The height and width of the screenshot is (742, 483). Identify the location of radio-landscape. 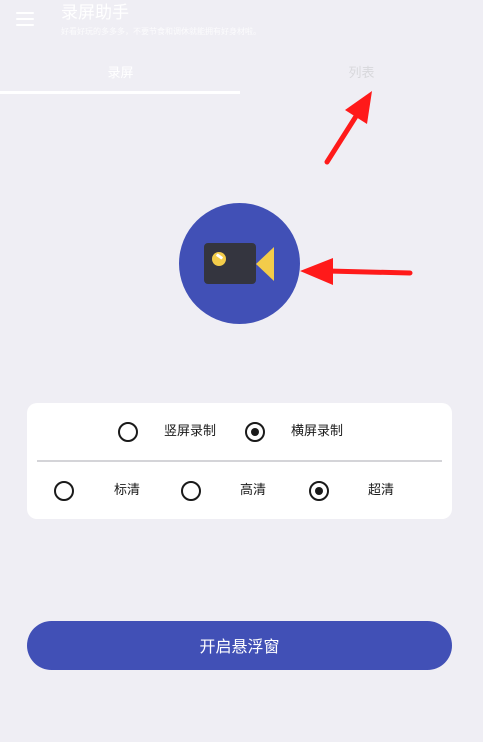
(255, 432).